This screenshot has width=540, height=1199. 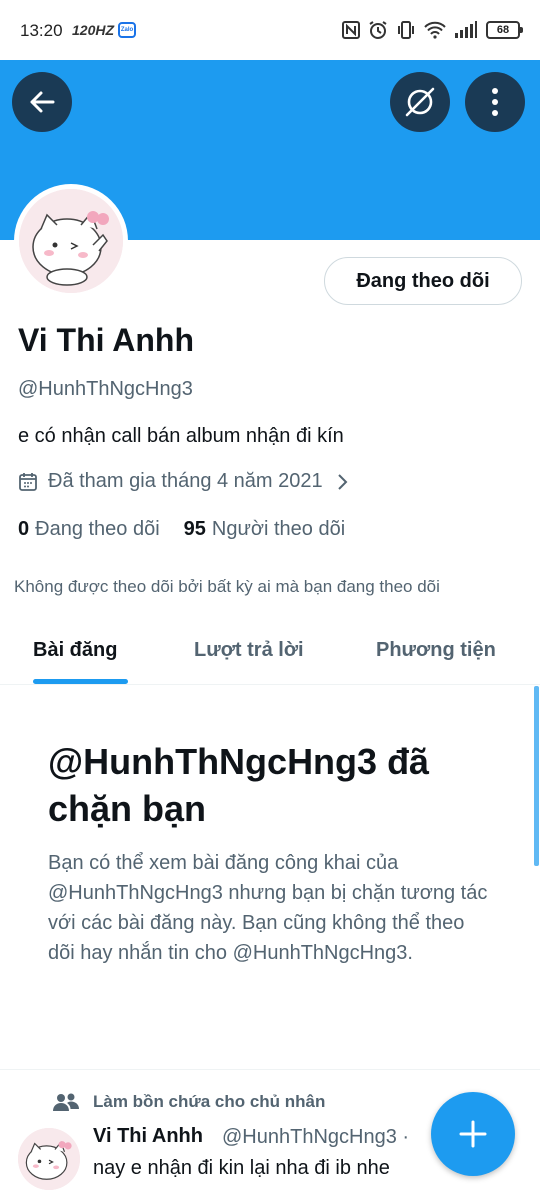 What do you see at coordinates (239, 785) in the screenshot?
I see `blocked-title: @HunhThNgcHng3 đã chặn bạn` at bounding box center [239, 785].